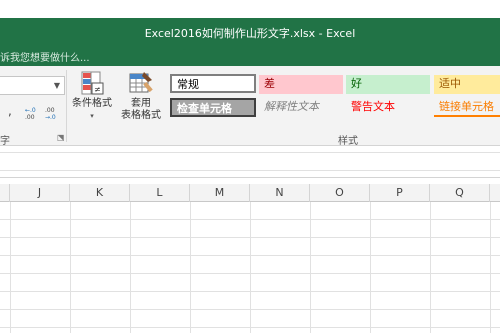 Image resolution: width=500 pixels, height=333 pixels. I want to click on group-divider, so click(66, 106).